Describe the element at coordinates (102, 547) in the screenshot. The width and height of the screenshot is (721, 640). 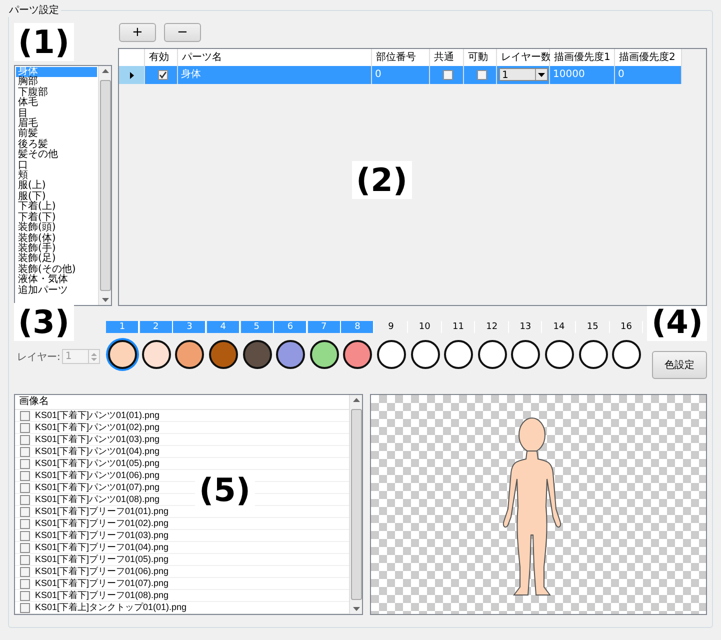
I see `file-name: KS01[下着下]ブリーフ01(04).png` at that location.